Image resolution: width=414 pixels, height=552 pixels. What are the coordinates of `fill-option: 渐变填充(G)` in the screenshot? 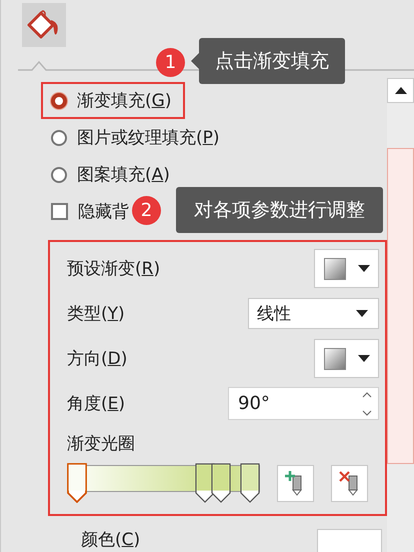 It's located at (113, 100).